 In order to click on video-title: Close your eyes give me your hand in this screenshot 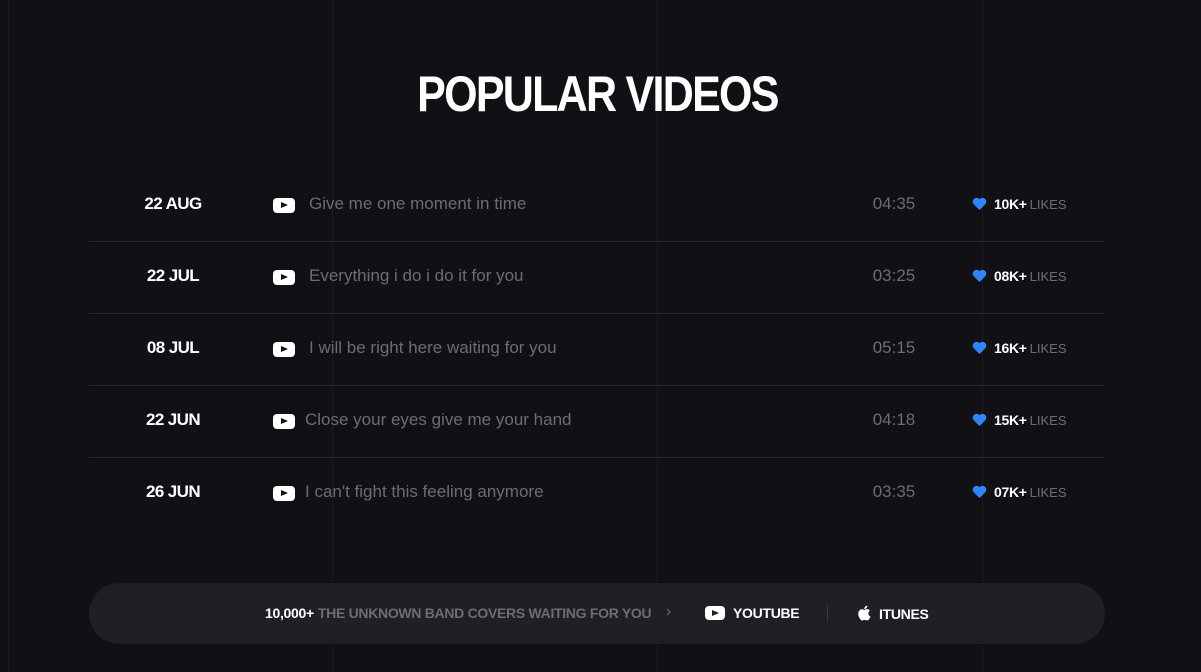, I will do `click(438, 420)`.